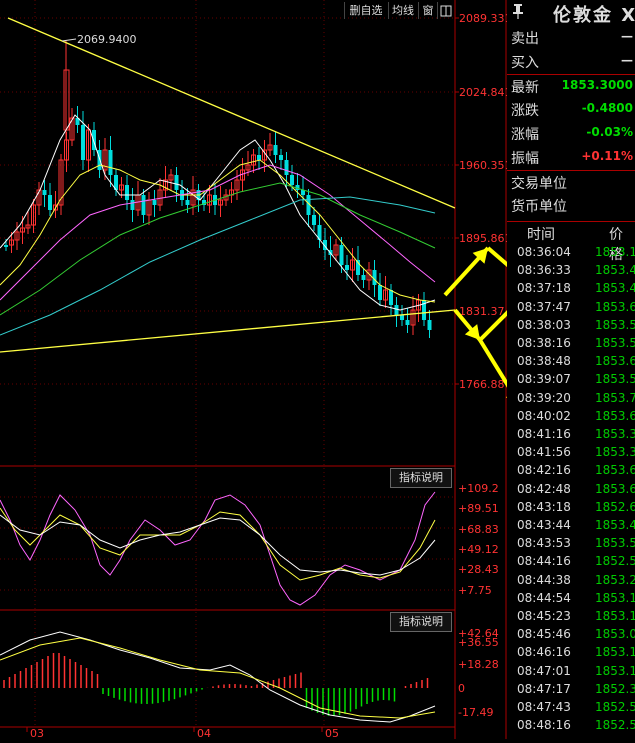 The width and height of the screenshot is (635, 743). Describe the element at coordinates (478, 569) in the screenshot. I see `indicator1-axis-label: +28.43` at that location.